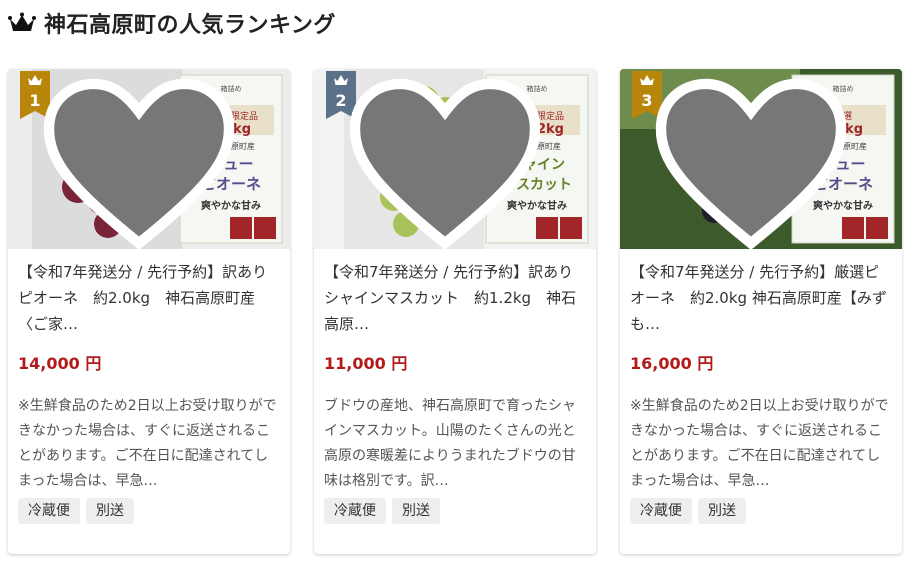 The image size is (914, 567). Describe the element at coordinates (366, 363) in the screenshot. I see `product-price: 11,000 円` at that location.